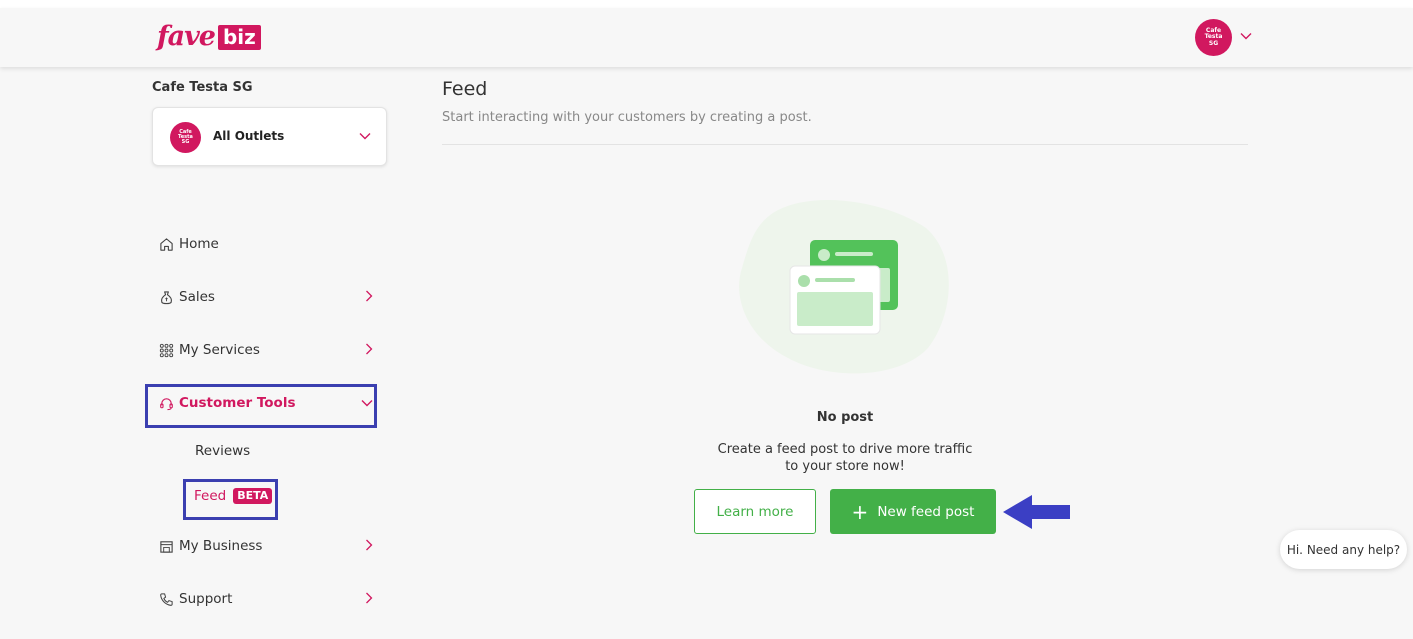 The image size is (1413, 639). What do you see at coordinates (206, 599) in the screenshot?
I see `sidebar-item-label: Support` at bounding box center [206, 599].